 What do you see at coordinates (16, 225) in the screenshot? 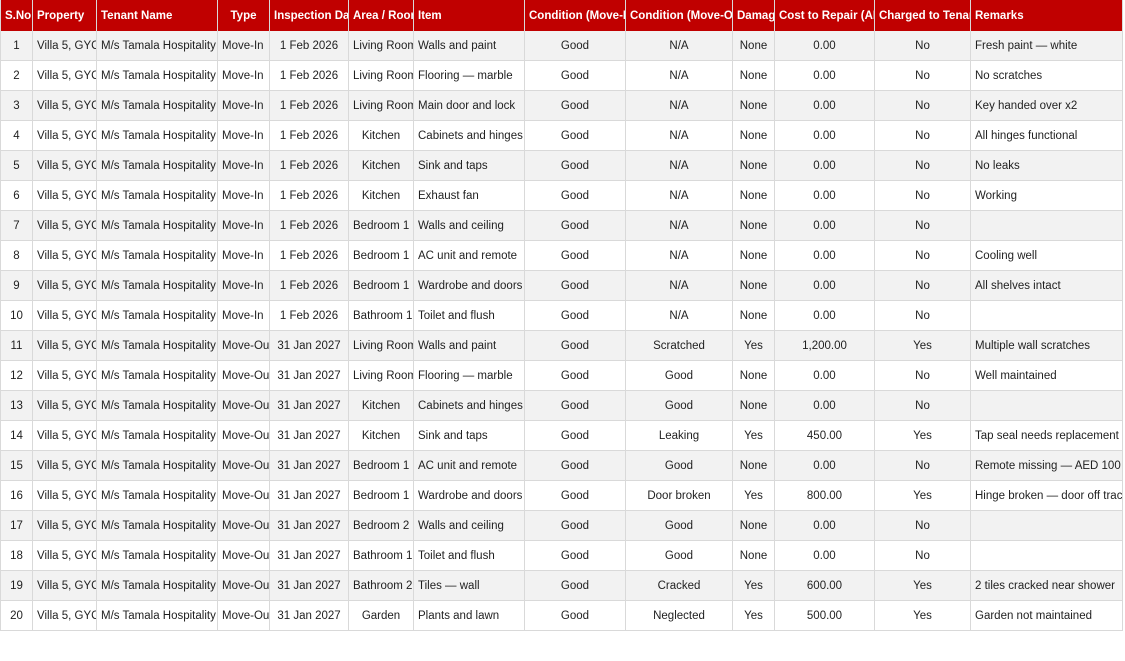
I see `cell-sno: 7` at bounding box center [16, 225].